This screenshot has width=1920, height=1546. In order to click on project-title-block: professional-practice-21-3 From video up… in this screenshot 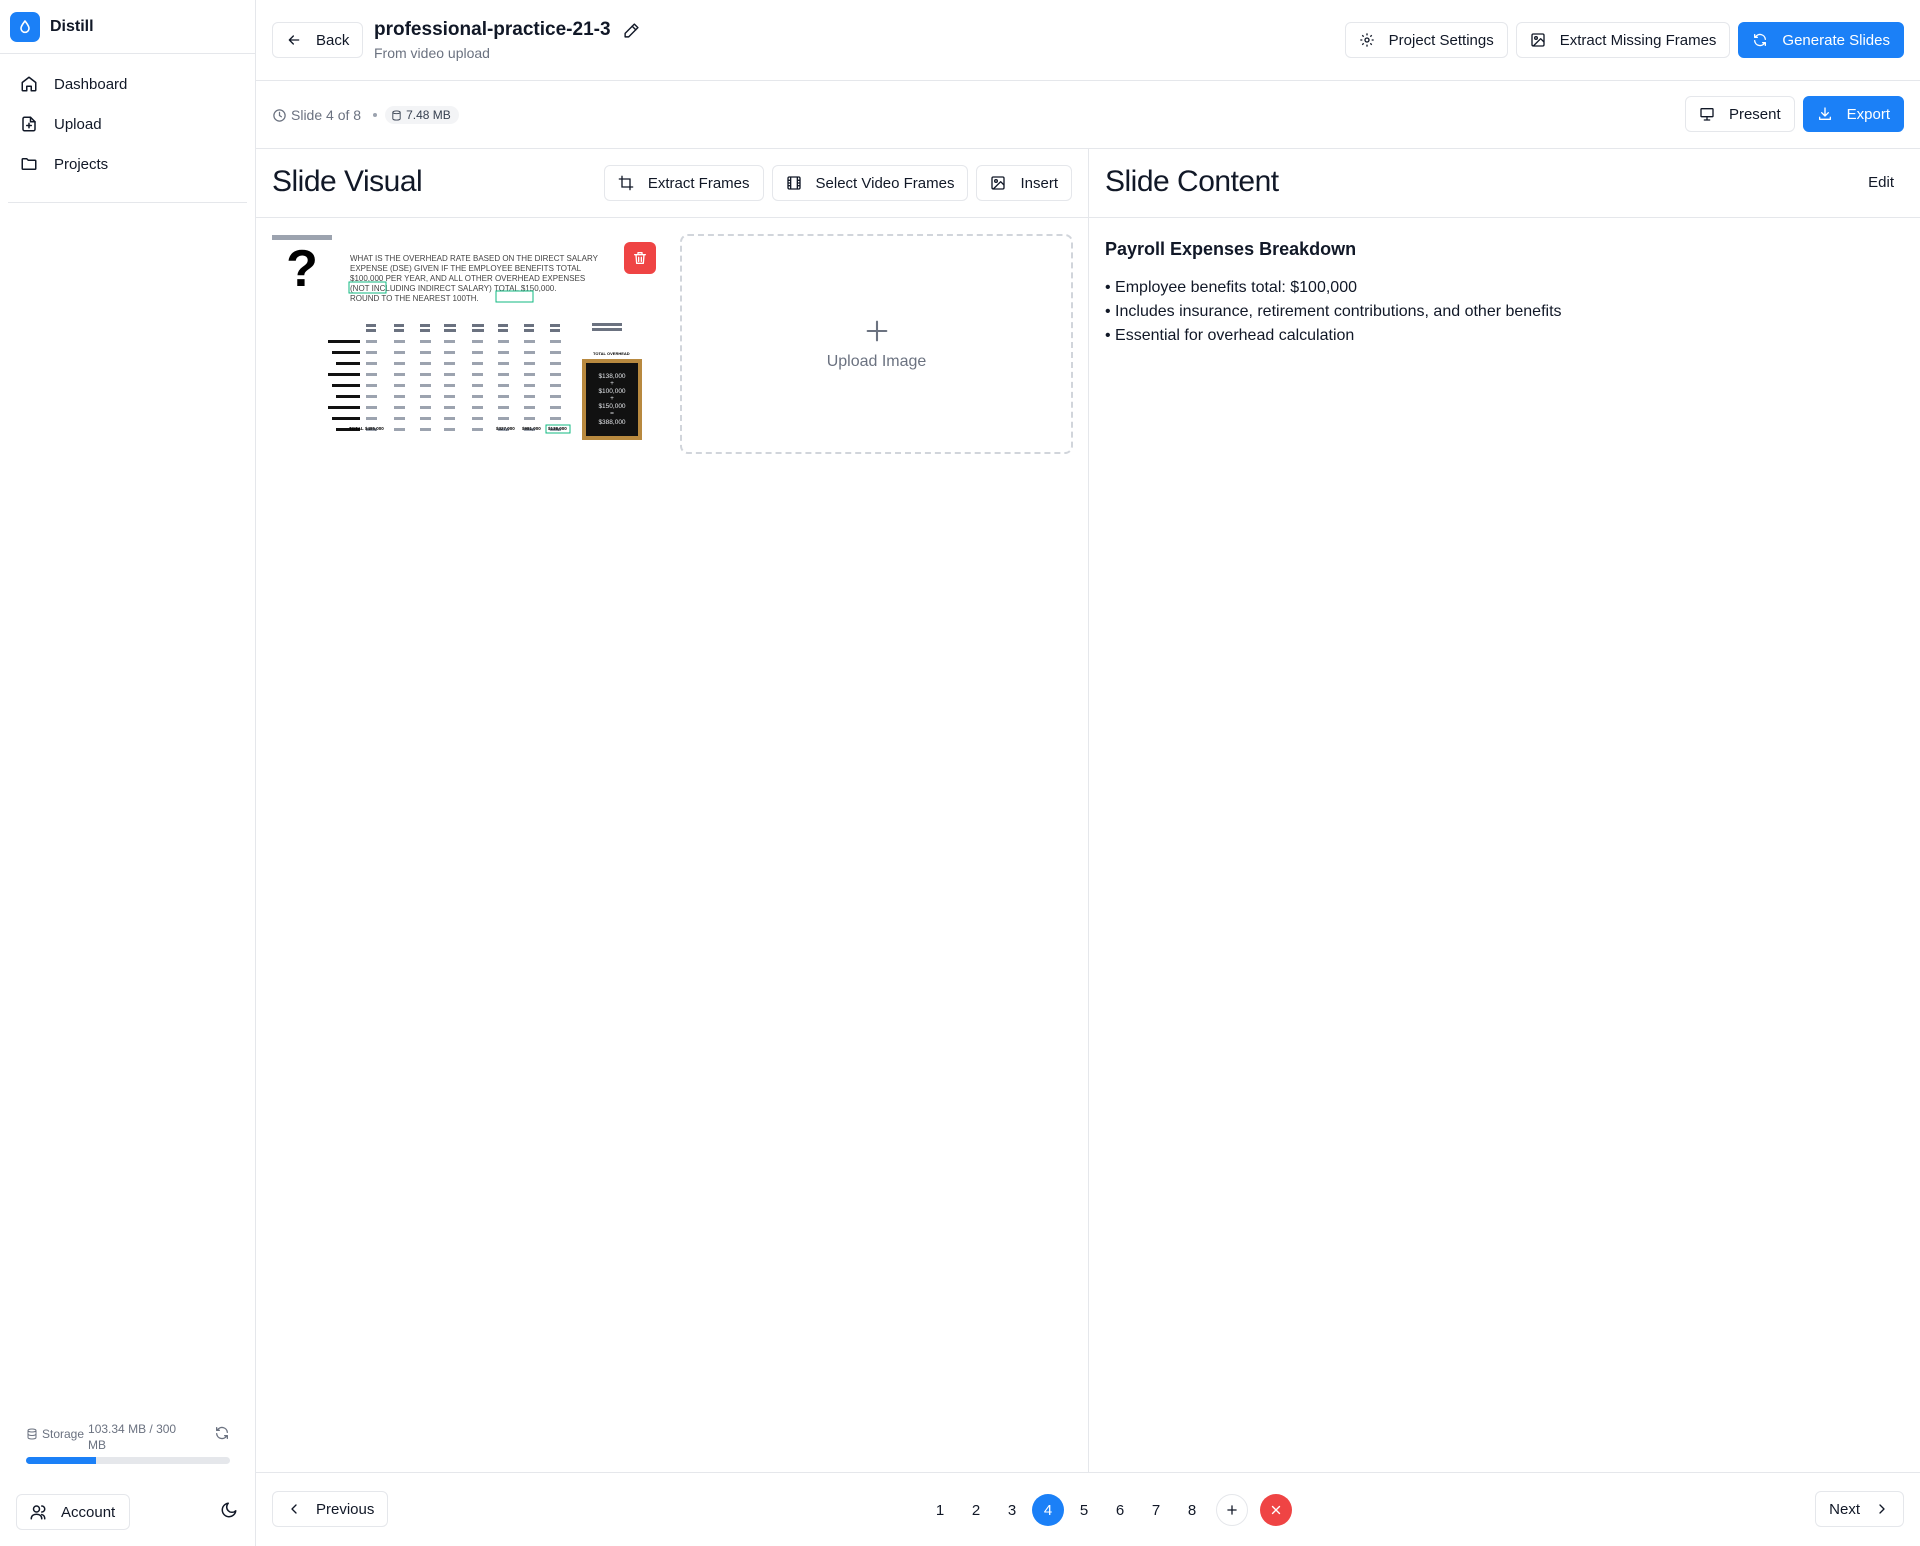, I will do `click(507, 40)`.